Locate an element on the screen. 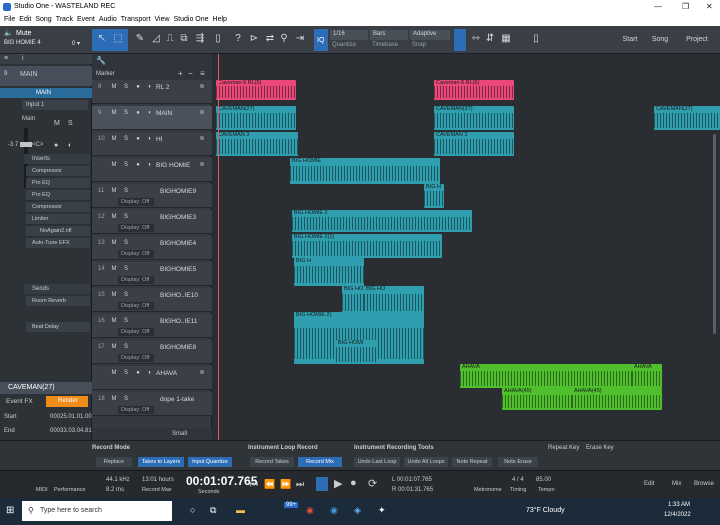  menu-event: Event is located at coordinates (86, 19).